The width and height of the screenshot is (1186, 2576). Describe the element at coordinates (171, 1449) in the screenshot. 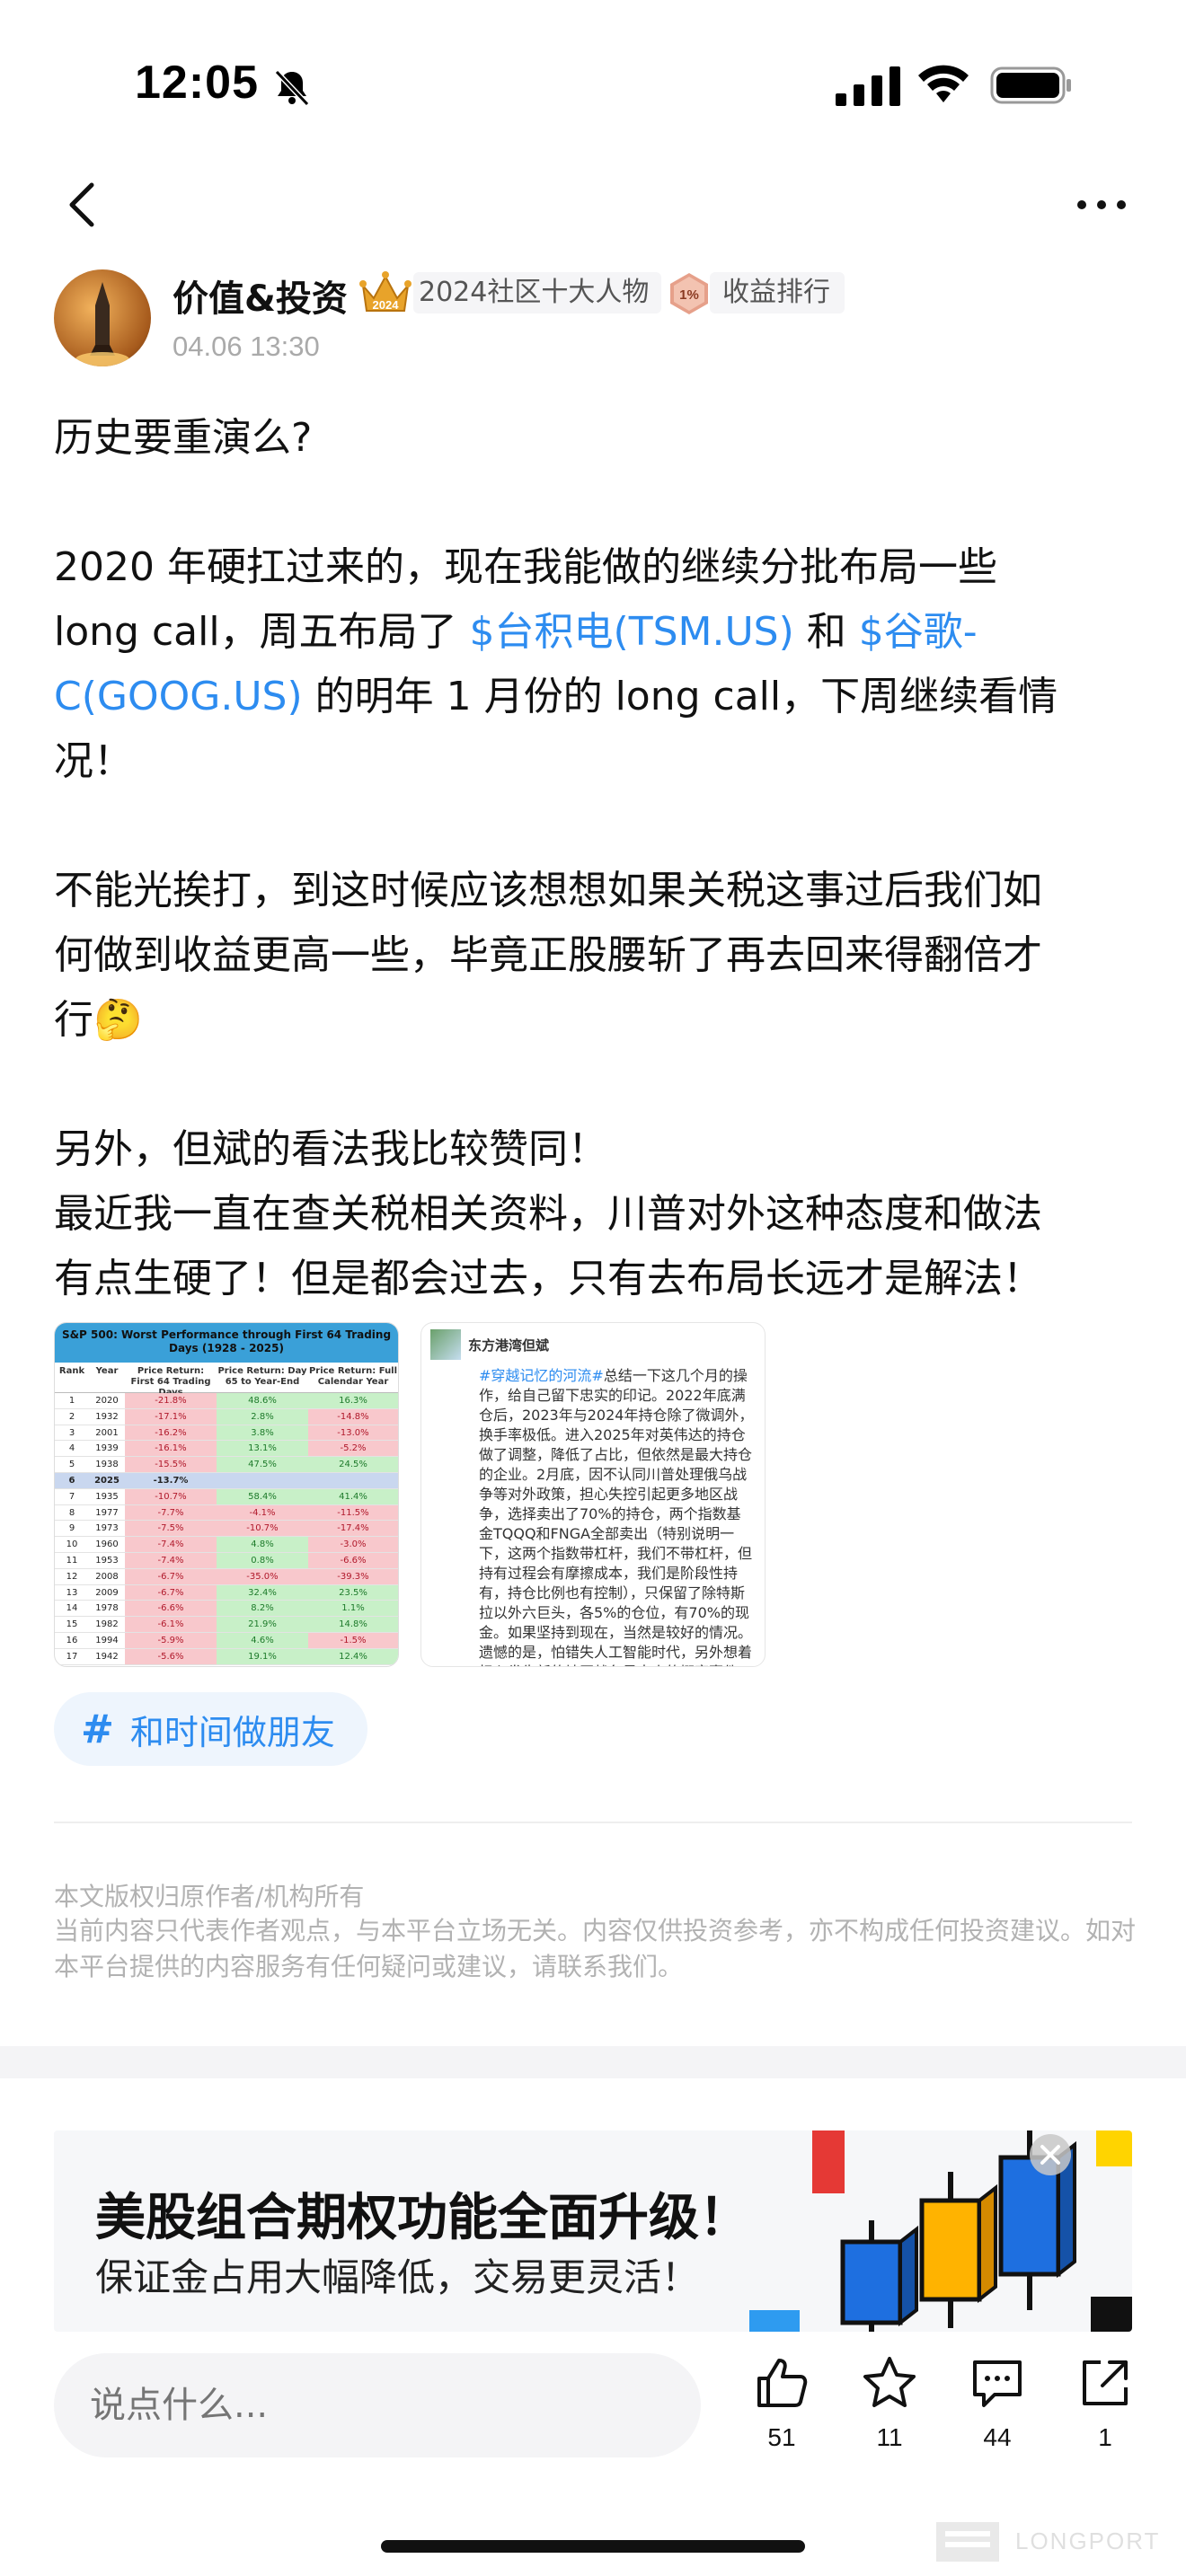

I see `table-cell: -16.1%` at that location.